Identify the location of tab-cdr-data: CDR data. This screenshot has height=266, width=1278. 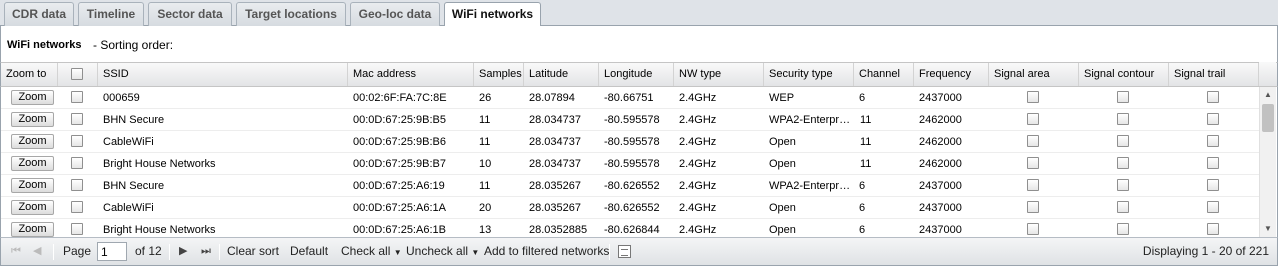
(39, 14).